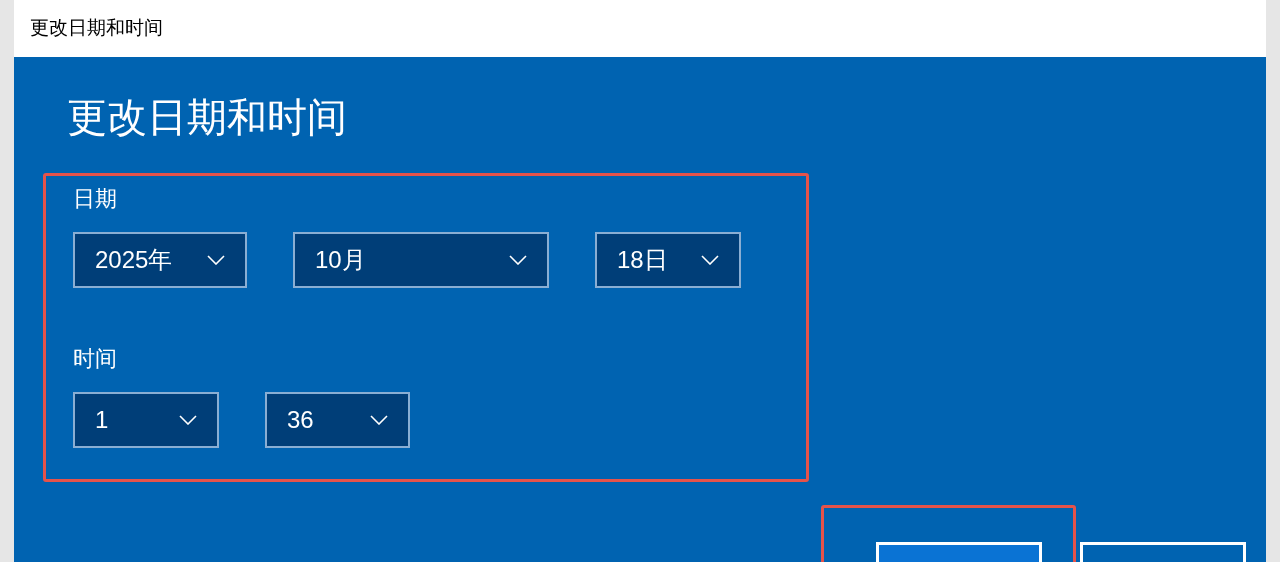 The image size is (1280, 562). What do you see at coordinates (160, 260) in the screenshot?
I see `dropdown: 2025年` at bounding box center [160, 260].